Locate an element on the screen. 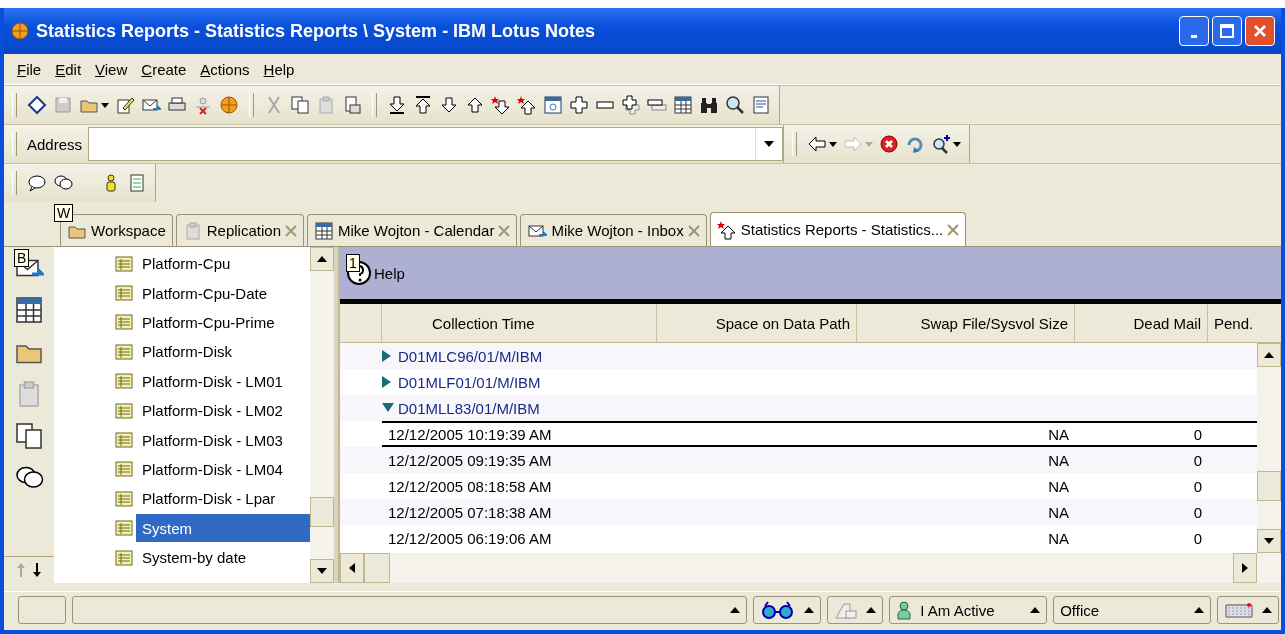 The image size is (1285, 634). globe-icon is located at coordinates (229, 105).